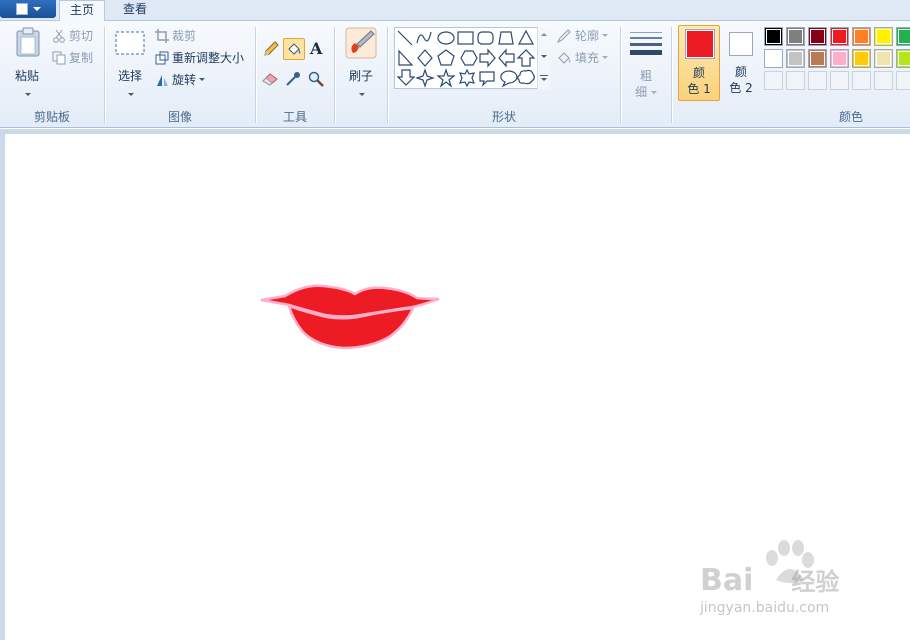  Describe the element at coordinates (51, 117) in the screenshot. I see `clipboard-group-label: 剪贴板` at that location.